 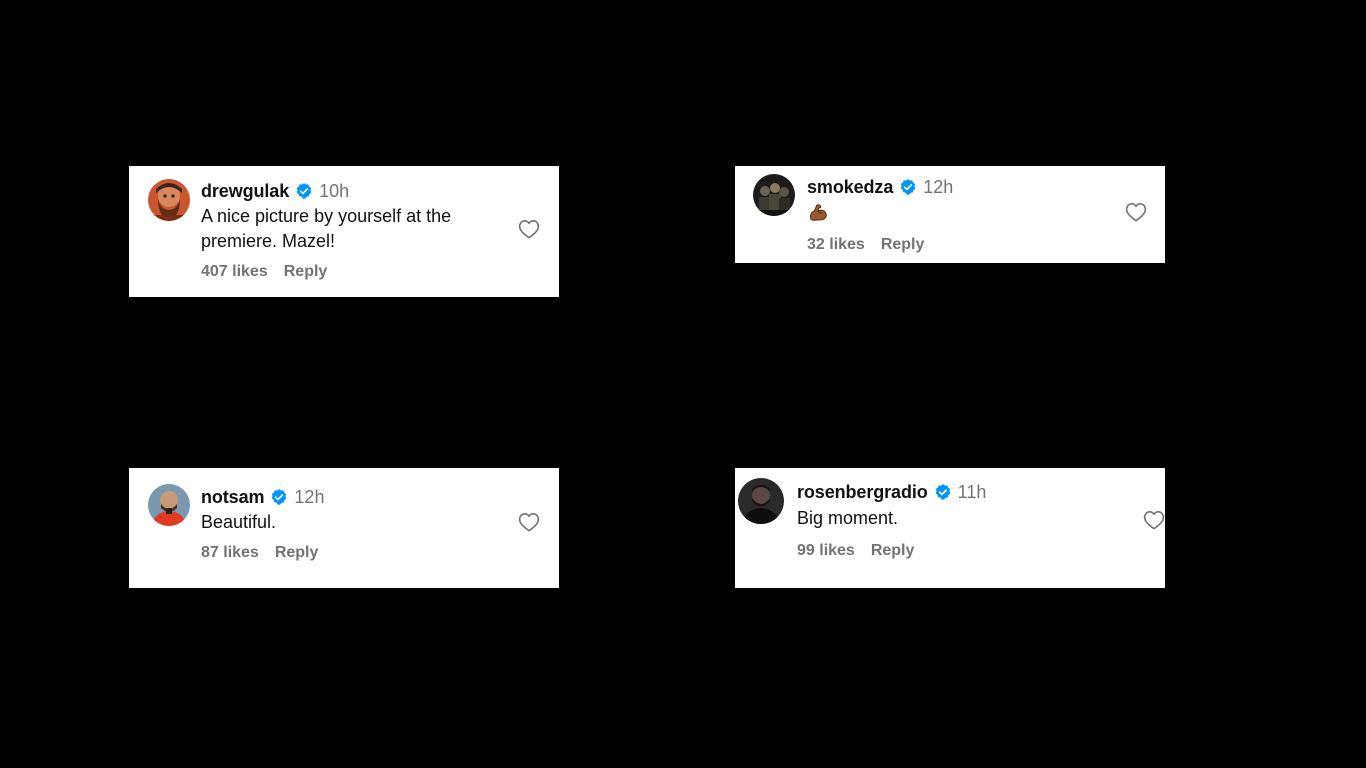 I want to click on comment-body: smokedza 12h 32 likes Reply, so click(x=880, y=214).